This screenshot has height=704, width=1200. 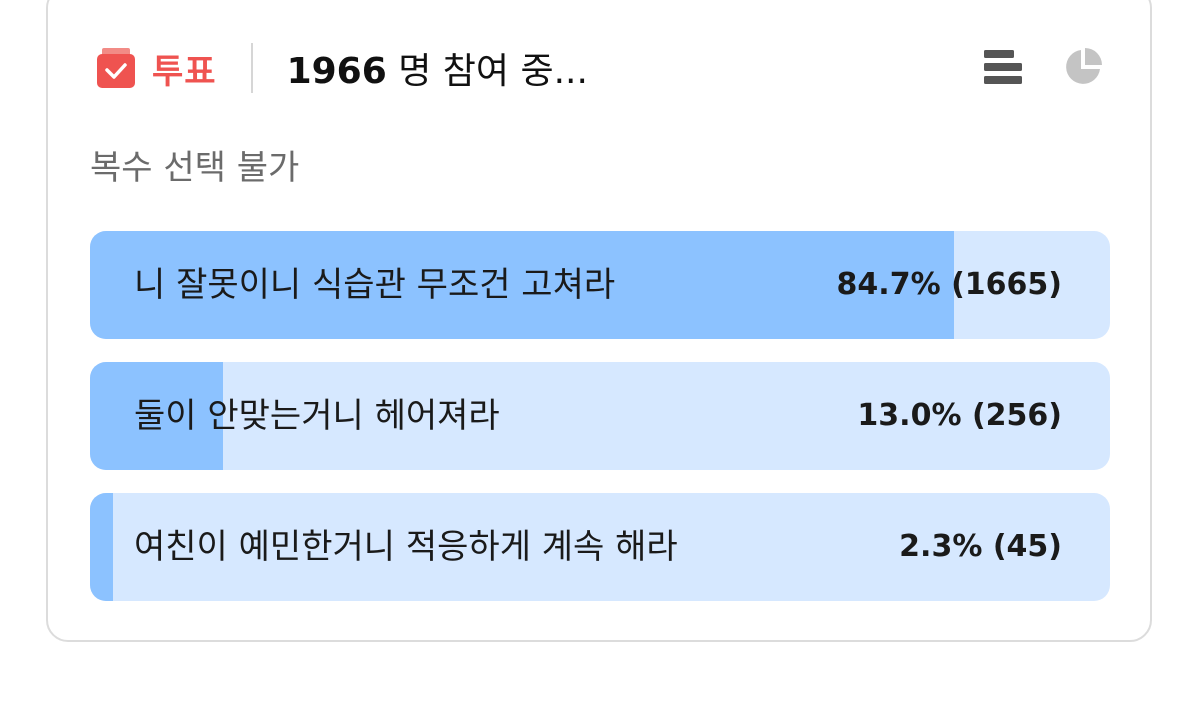 What do you see at coordinates (184, 71) in the screenshot?
I see `vote-label: 투표` at bounding box center [184, 71].